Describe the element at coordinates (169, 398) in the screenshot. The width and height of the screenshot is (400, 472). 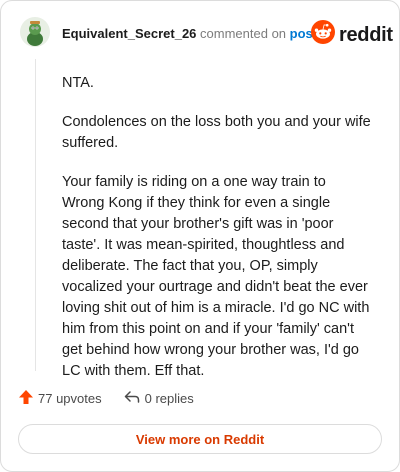
I see `reply-count: 0 replies` at that location.